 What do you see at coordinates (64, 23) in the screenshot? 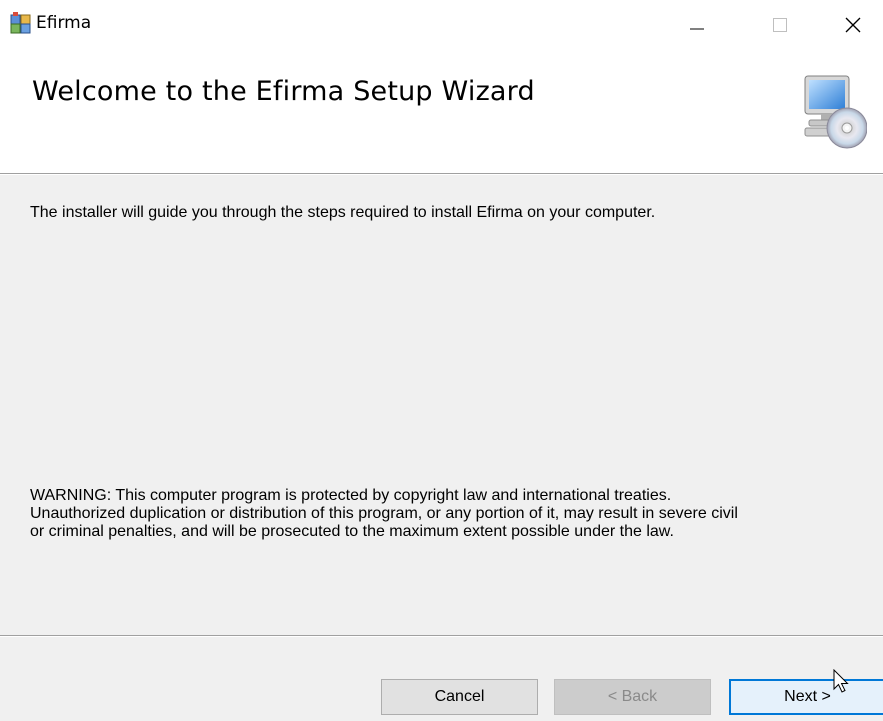
I see `window-title: Efirma` at bounding box center [64, 23].